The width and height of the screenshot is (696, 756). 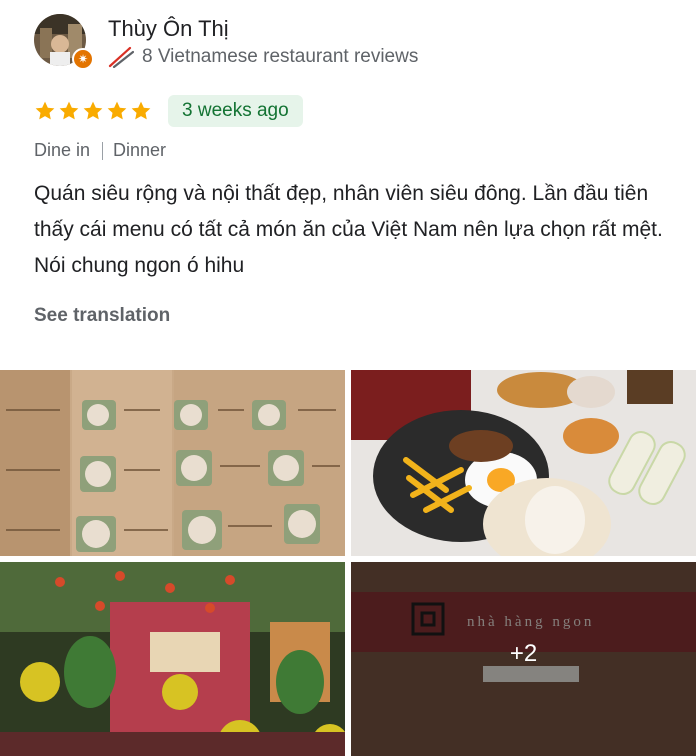 I want to click on review-photo-sign: nhà hàng ngon +2, so click(x=523, y=659).